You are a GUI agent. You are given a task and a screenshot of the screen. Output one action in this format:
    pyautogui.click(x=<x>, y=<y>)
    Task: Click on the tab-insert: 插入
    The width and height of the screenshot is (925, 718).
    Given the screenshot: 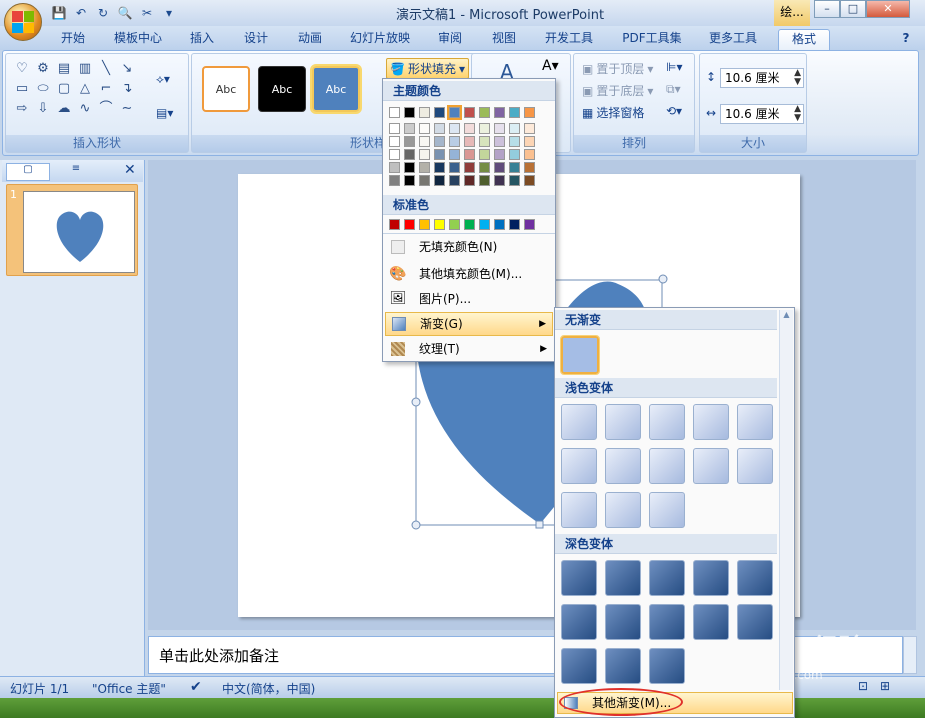 What is the action you would take?
    pyautogui.click(x=202, y=39)
    